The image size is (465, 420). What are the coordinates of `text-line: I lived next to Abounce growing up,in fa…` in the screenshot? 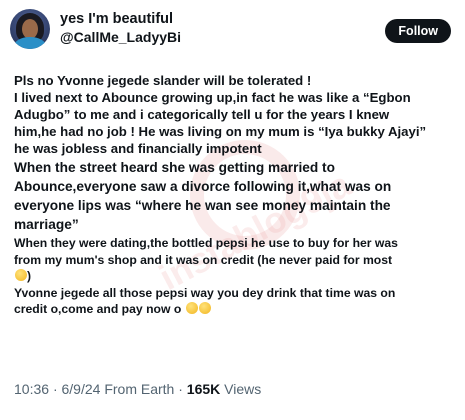 It's located at (212, 97).